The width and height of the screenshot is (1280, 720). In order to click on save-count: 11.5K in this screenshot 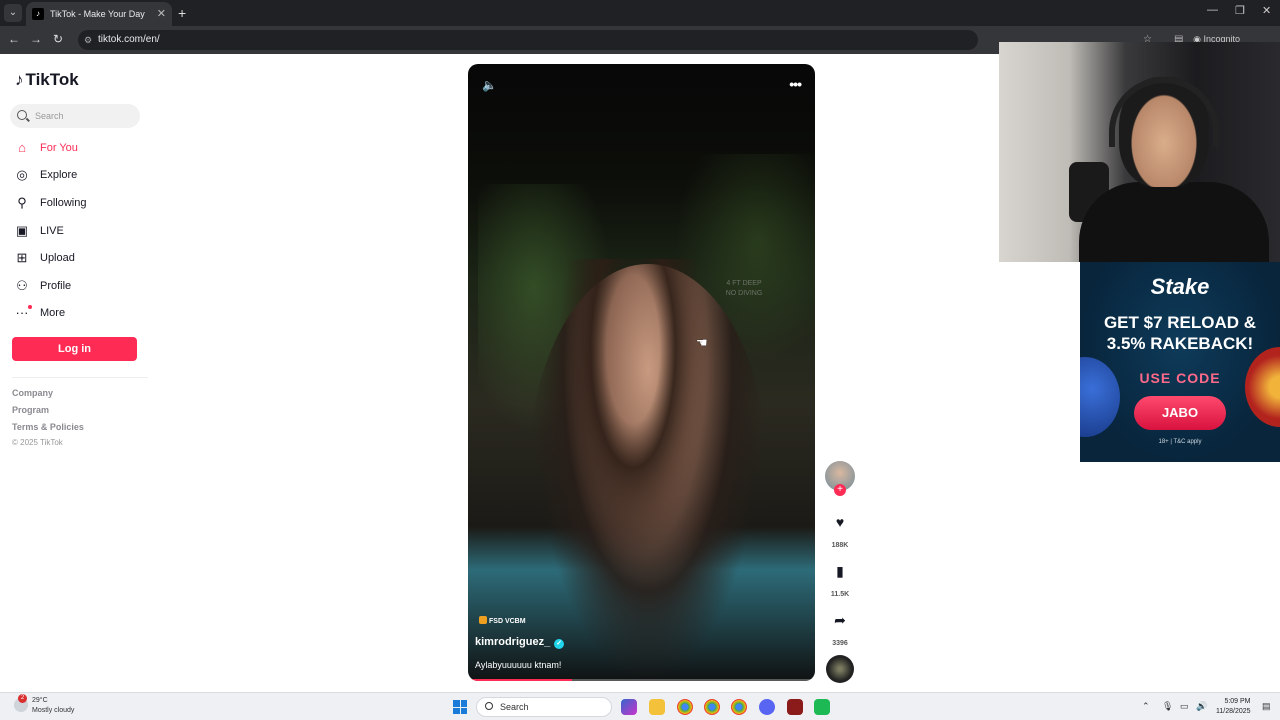, I will do `click(840, 594)`.